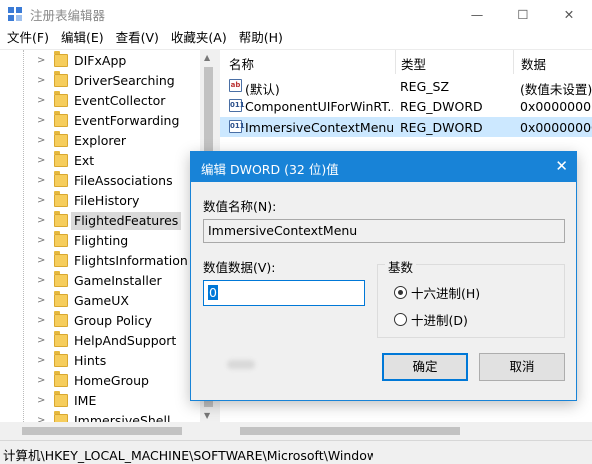 The width and height of the screenshot is (592, 464). What do you see at coordinates (441, 127) in the screenshot?
I see `value-type: REG_DWORD` at bounding box center [441, 127].